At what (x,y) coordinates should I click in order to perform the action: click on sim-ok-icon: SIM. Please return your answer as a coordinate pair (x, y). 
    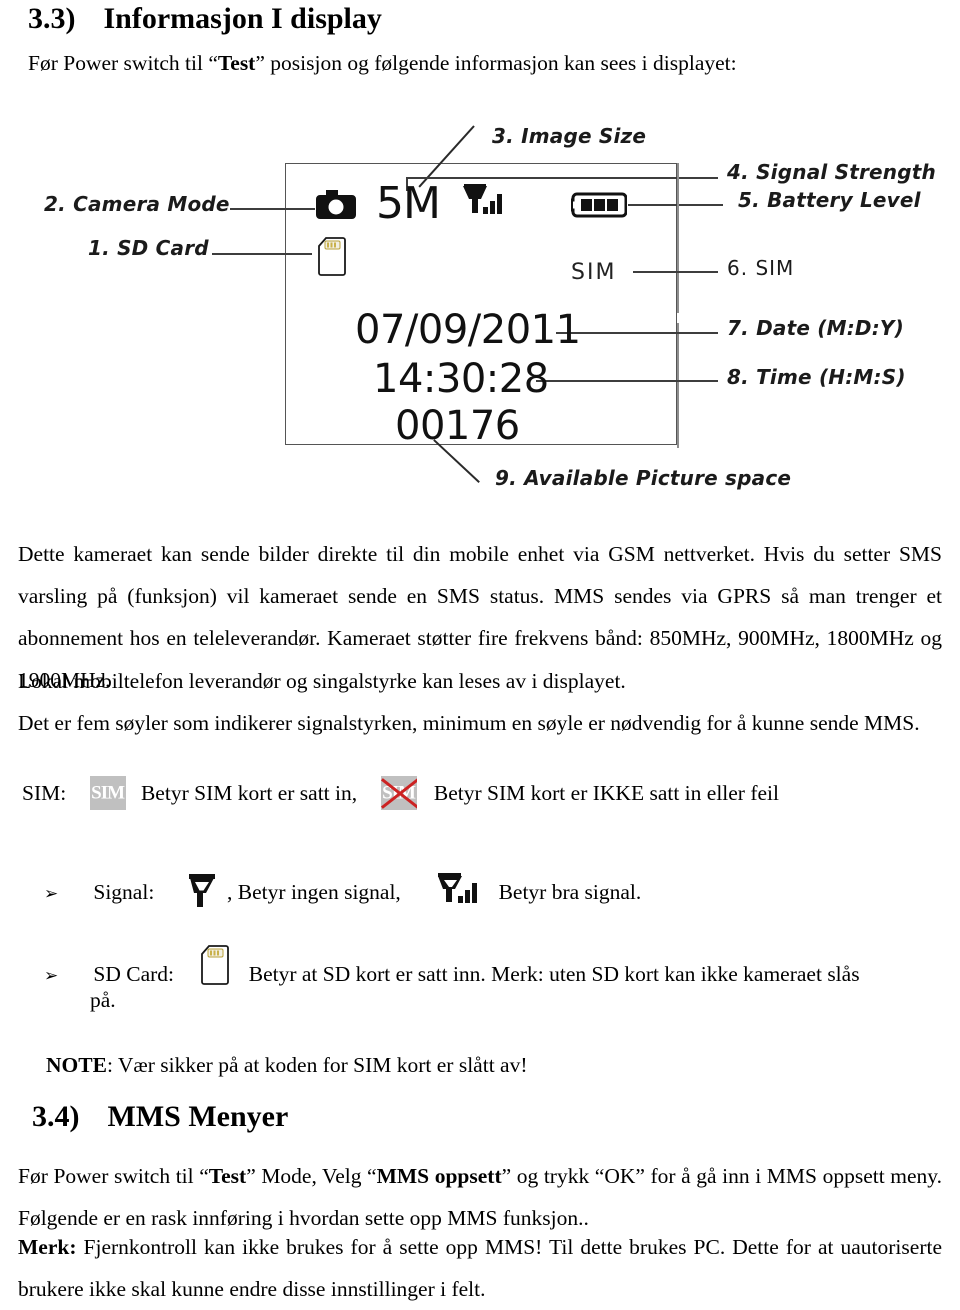
    Looking at the image, I should click on (107, 793).